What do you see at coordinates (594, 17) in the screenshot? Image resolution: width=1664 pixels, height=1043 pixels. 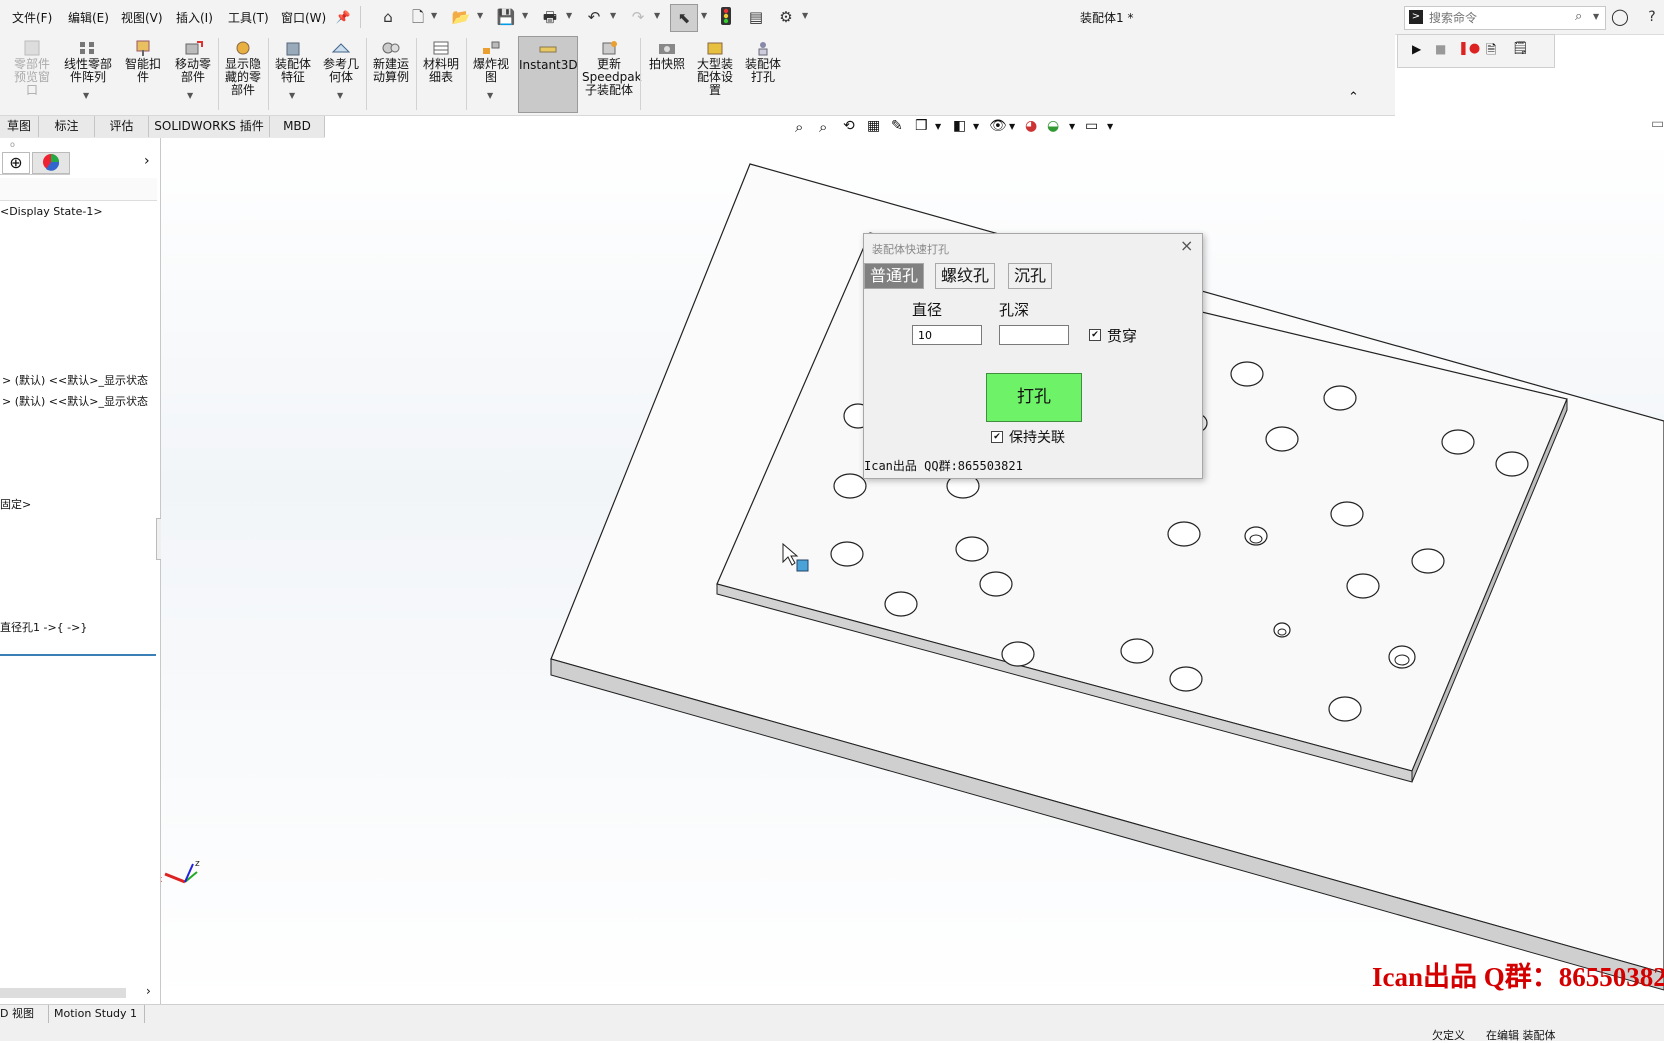 I see `undo-icon: ↶` at bounding box center [594, 17].